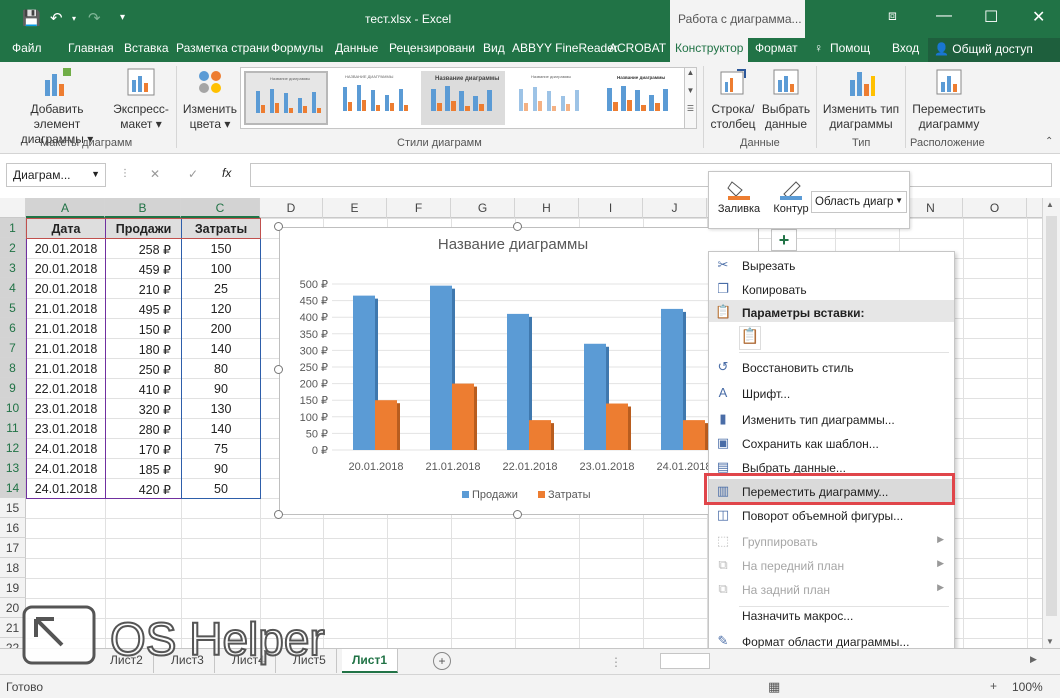 This screenshot has width=1060, height=698. I want to click on row-header: 9, so click(13, 388).